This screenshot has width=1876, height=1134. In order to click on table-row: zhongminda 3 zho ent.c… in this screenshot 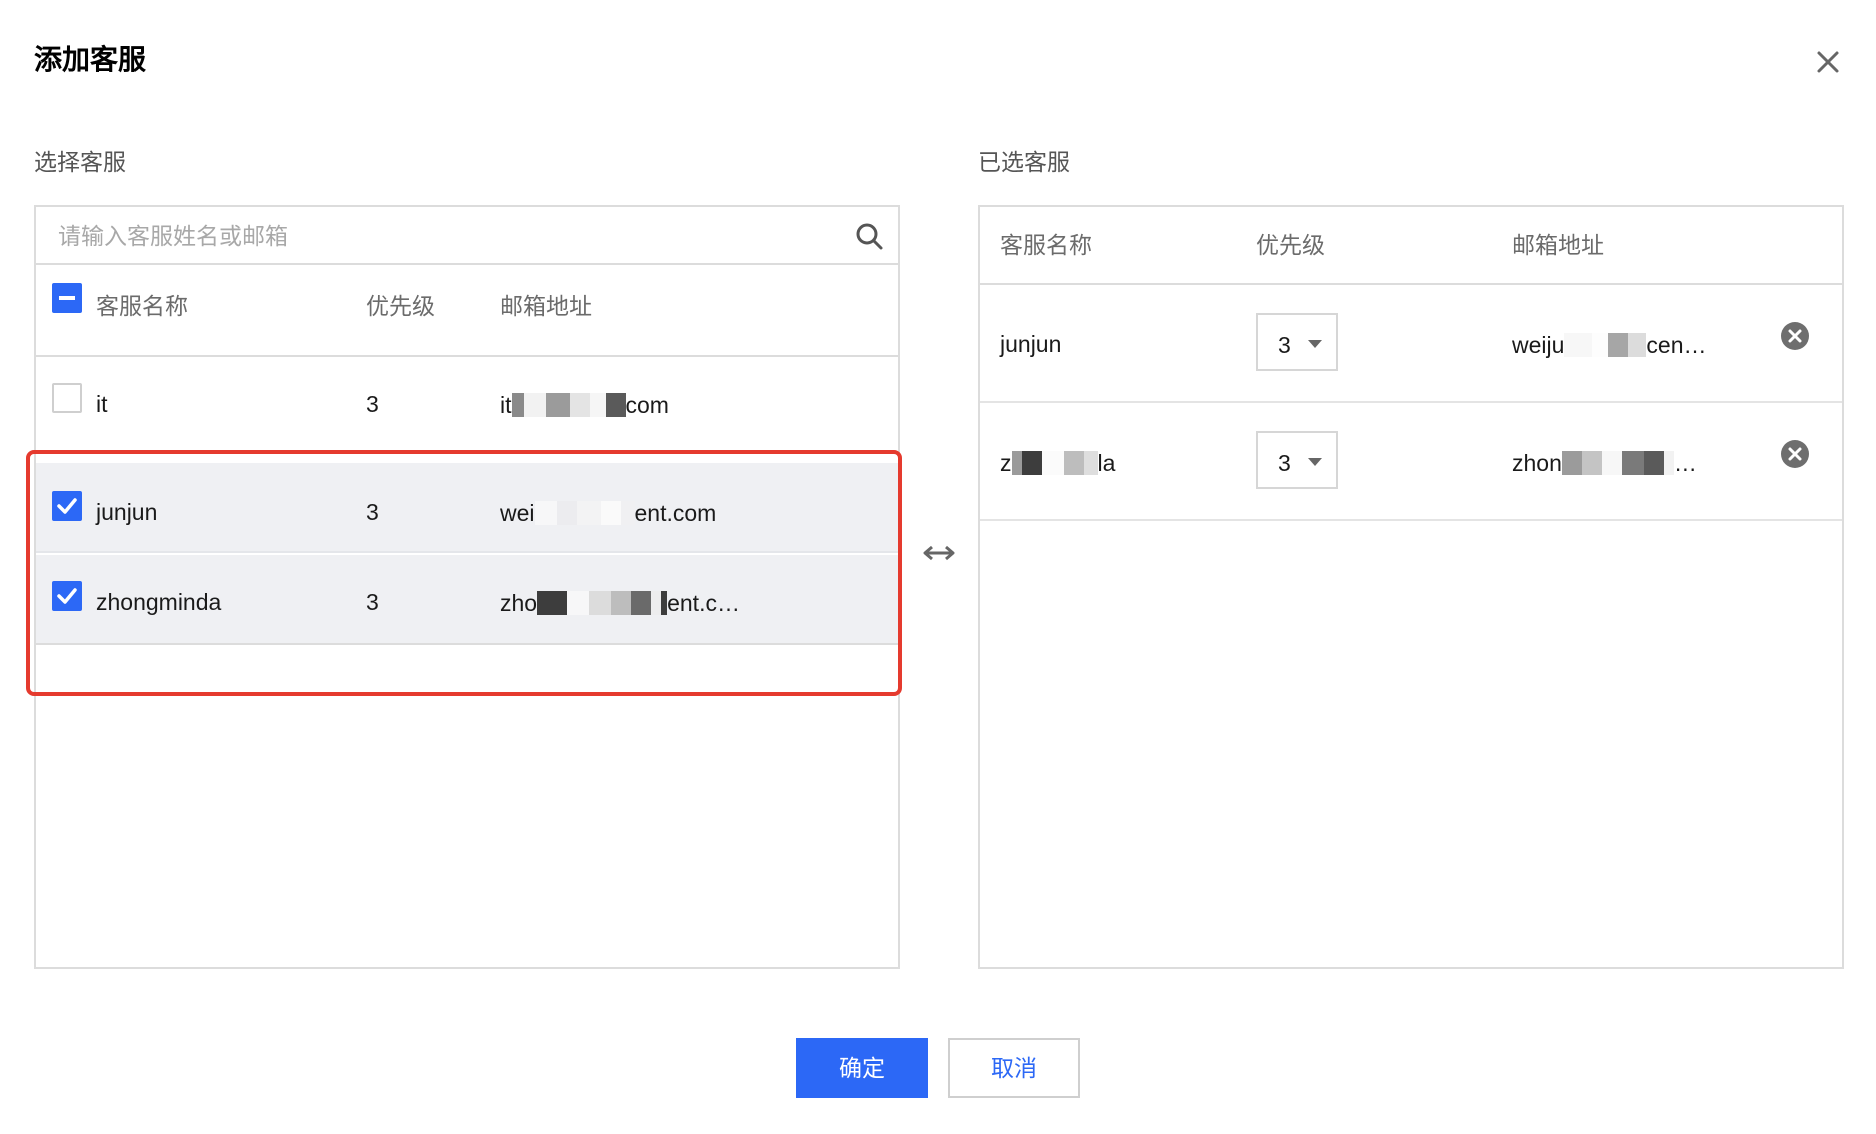, I will do `click(467, 600)`.